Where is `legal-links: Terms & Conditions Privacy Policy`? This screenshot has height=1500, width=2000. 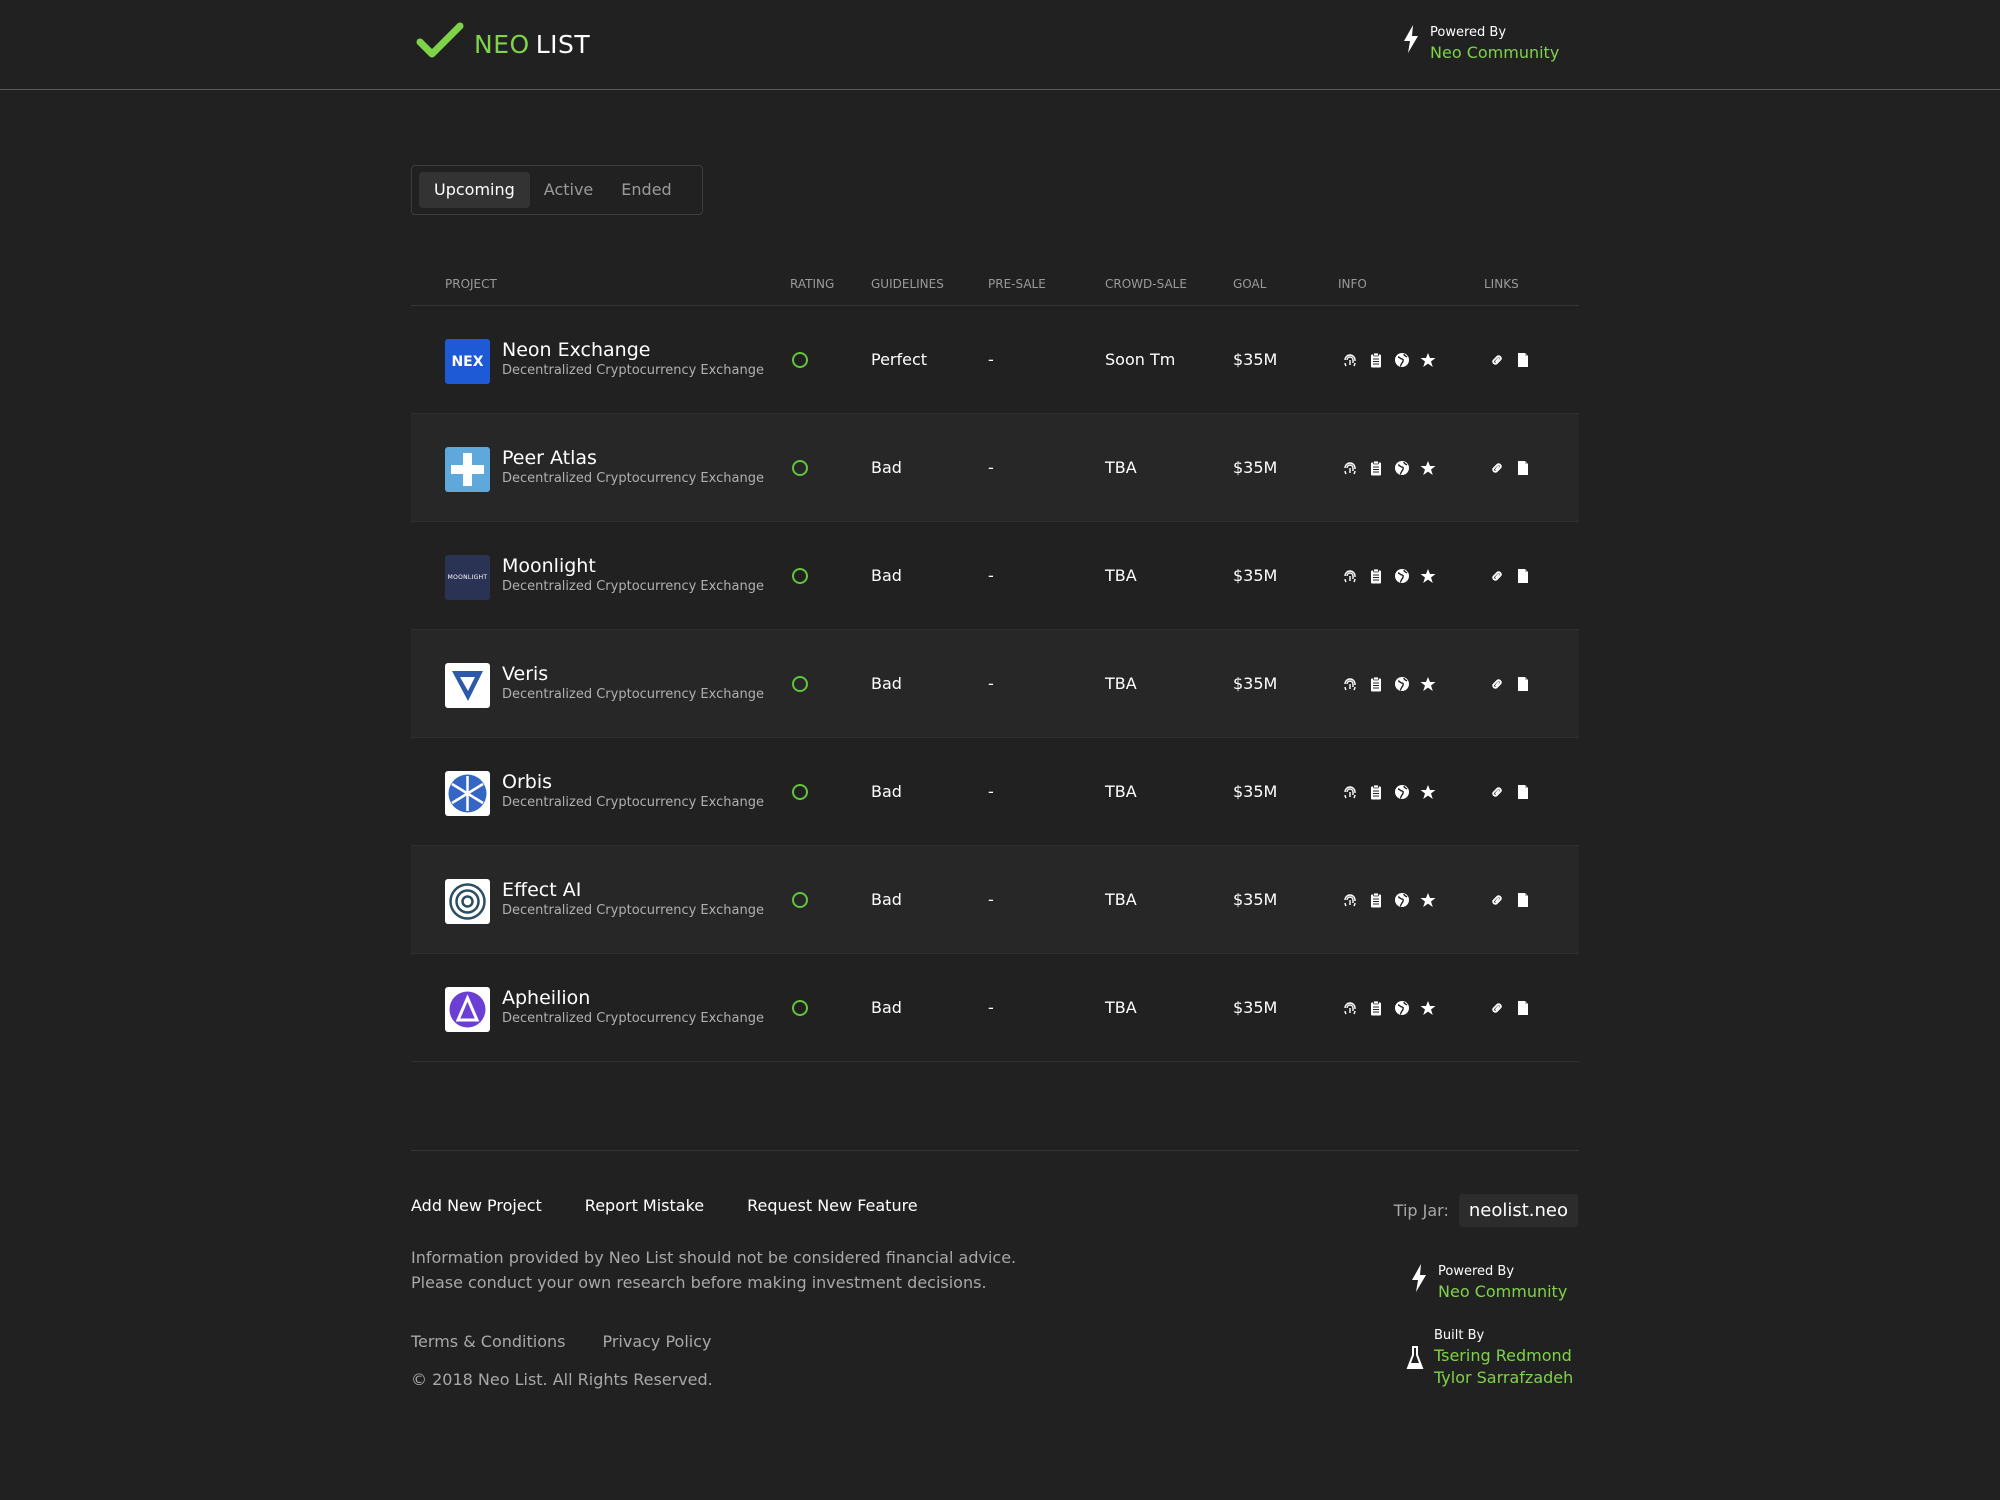
legal-links: Terms & Conditions Privacy Policy is located at coordinates (561, 1341).